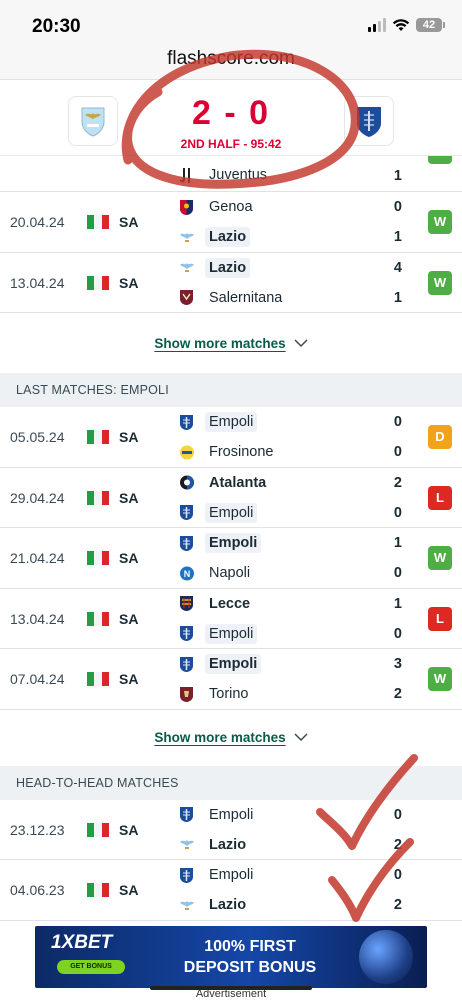 This screenshot has width=462, height=1000. I want to click on match-row: 23.12.23 SA Empoli Lazio 0 2, so click(231, 829).